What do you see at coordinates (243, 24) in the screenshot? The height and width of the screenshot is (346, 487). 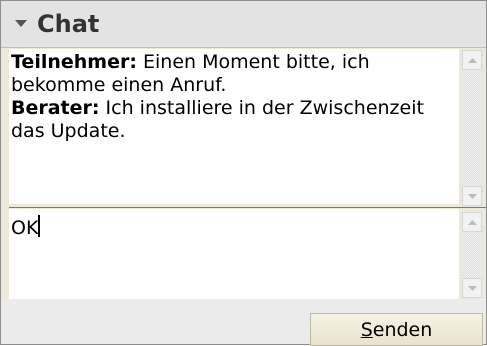 I see `chat-header: Chat` at bounding box center [243, 24].